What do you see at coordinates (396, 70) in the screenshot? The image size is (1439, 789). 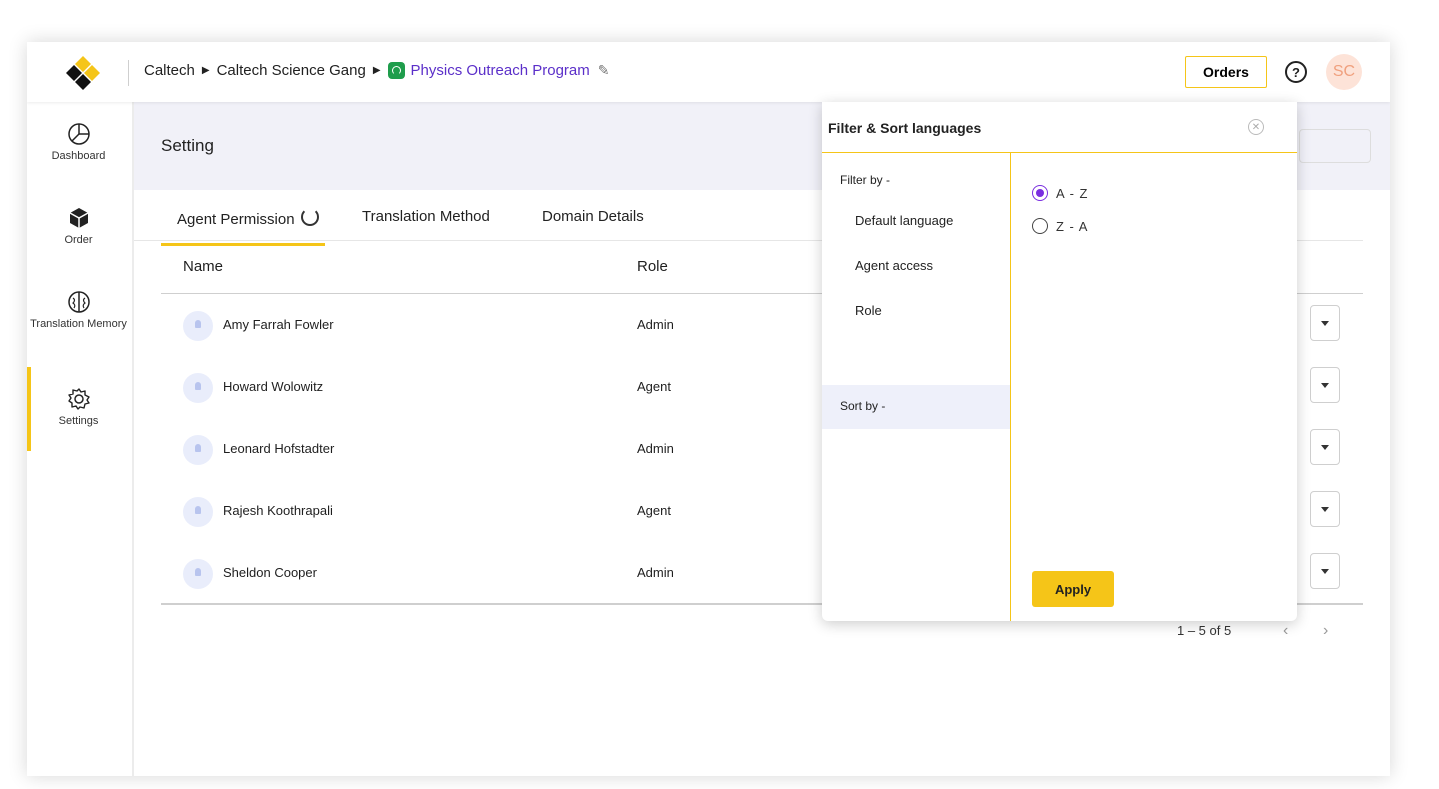 I see `project-icon` at bounding box center [396, 70].